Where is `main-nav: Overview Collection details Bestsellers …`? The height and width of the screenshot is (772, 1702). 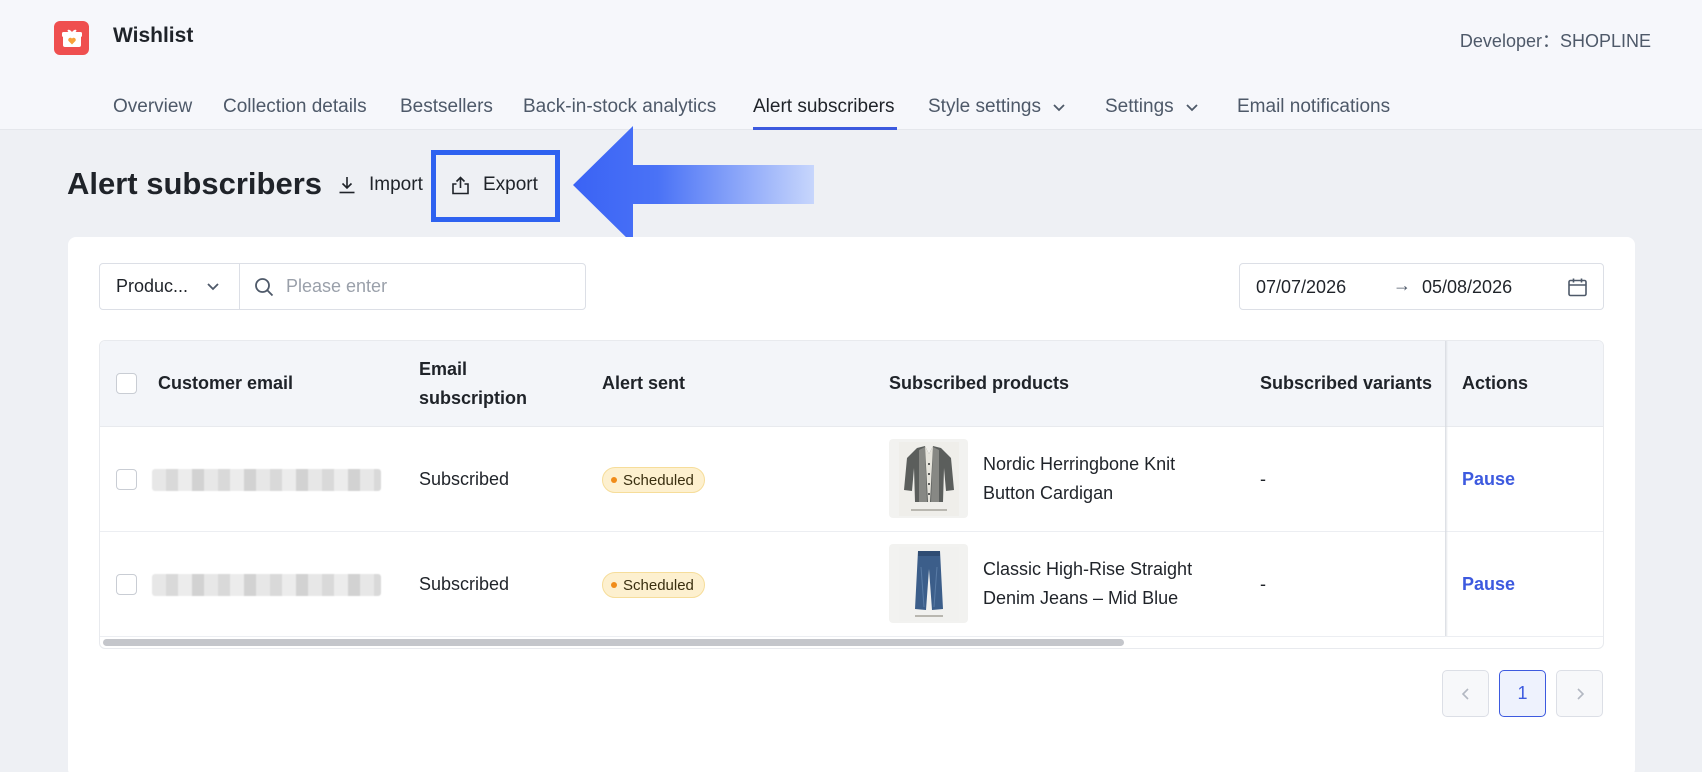
main-nav: Overview Collection details Bestsellers … is located at coordinates (851, 104).